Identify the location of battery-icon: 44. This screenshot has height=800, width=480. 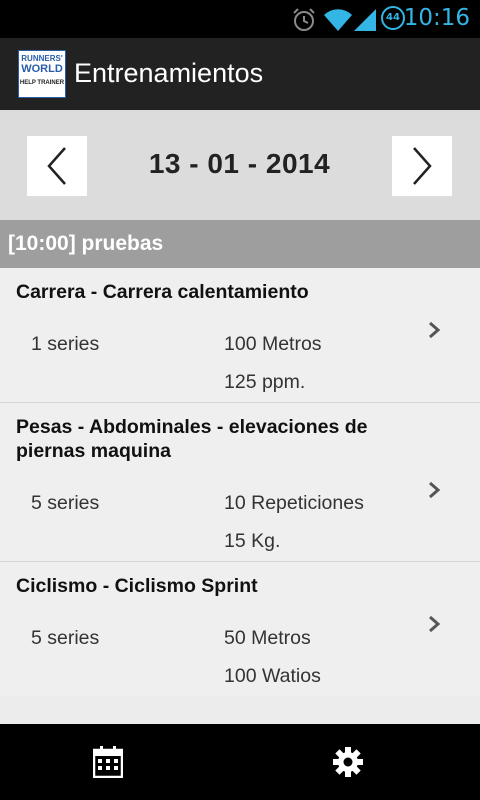
(393, 18).